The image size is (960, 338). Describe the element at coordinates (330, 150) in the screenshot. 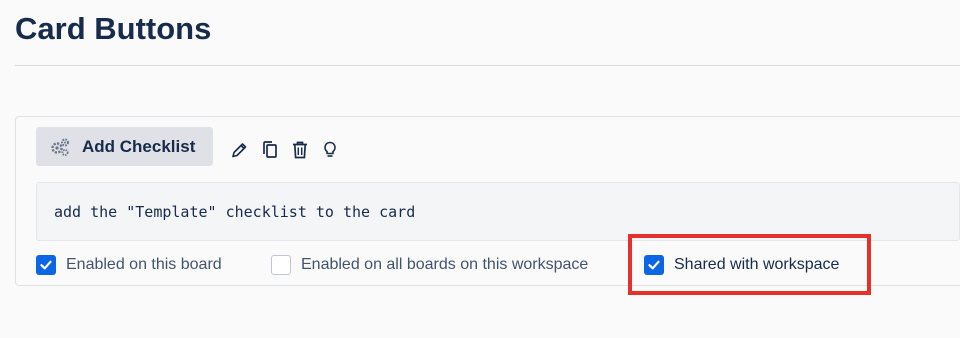

I see `lightbulb-icon` at that location.